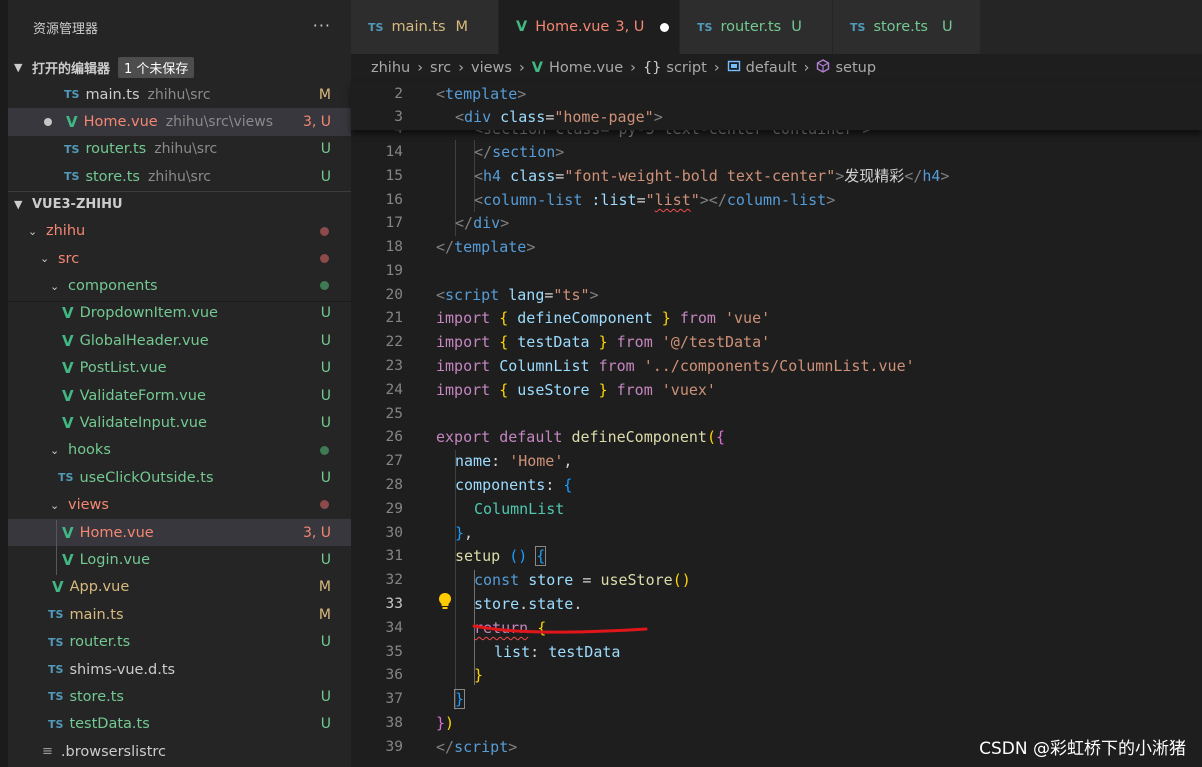 This screenshot has height=767, width=1202. Describe the element at coordinates (394, 317) in the screenshot. I see `line-number: 21` at that location.